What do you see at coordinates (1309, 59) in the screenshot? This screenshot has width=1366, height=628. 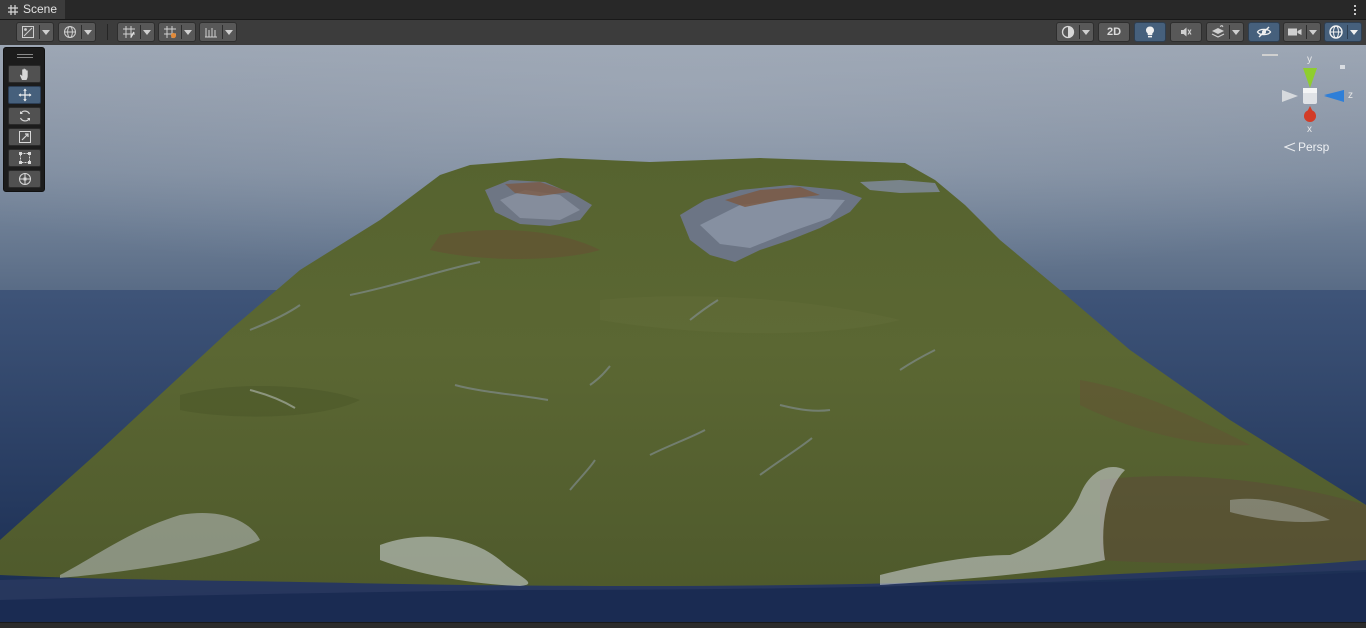 I see `gizmo-y-label: y` at bounding box center [1309, 59].